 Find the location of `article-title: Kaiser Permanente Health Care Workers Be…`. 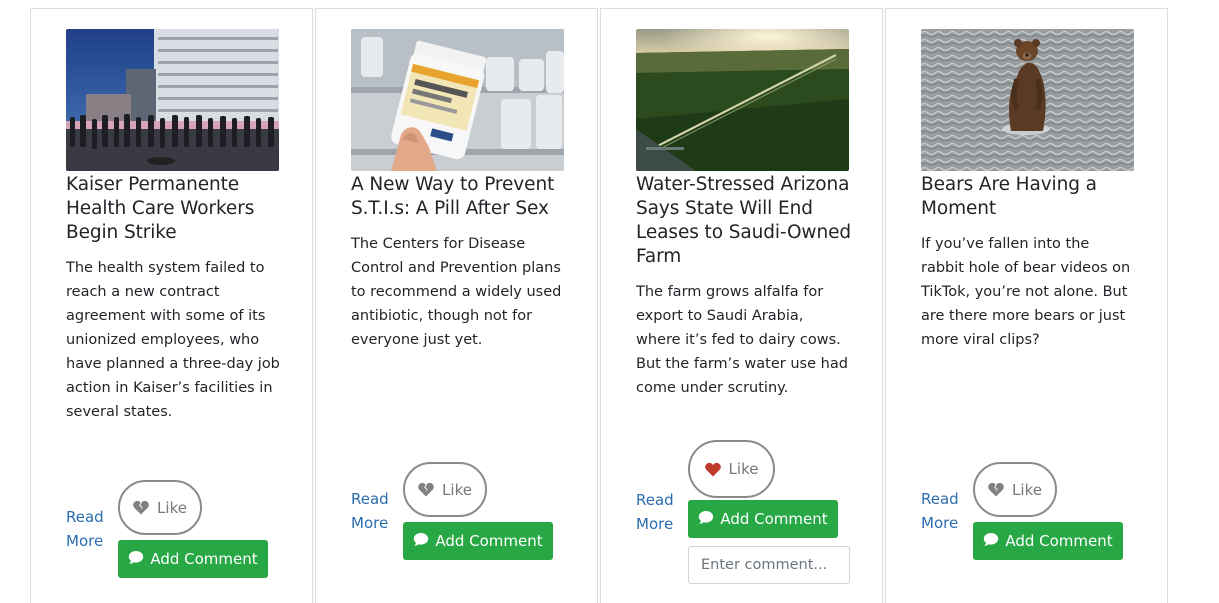

article-title: Kaiser Permanente Health Care Workers Be… is located at coordinates (160, 208).